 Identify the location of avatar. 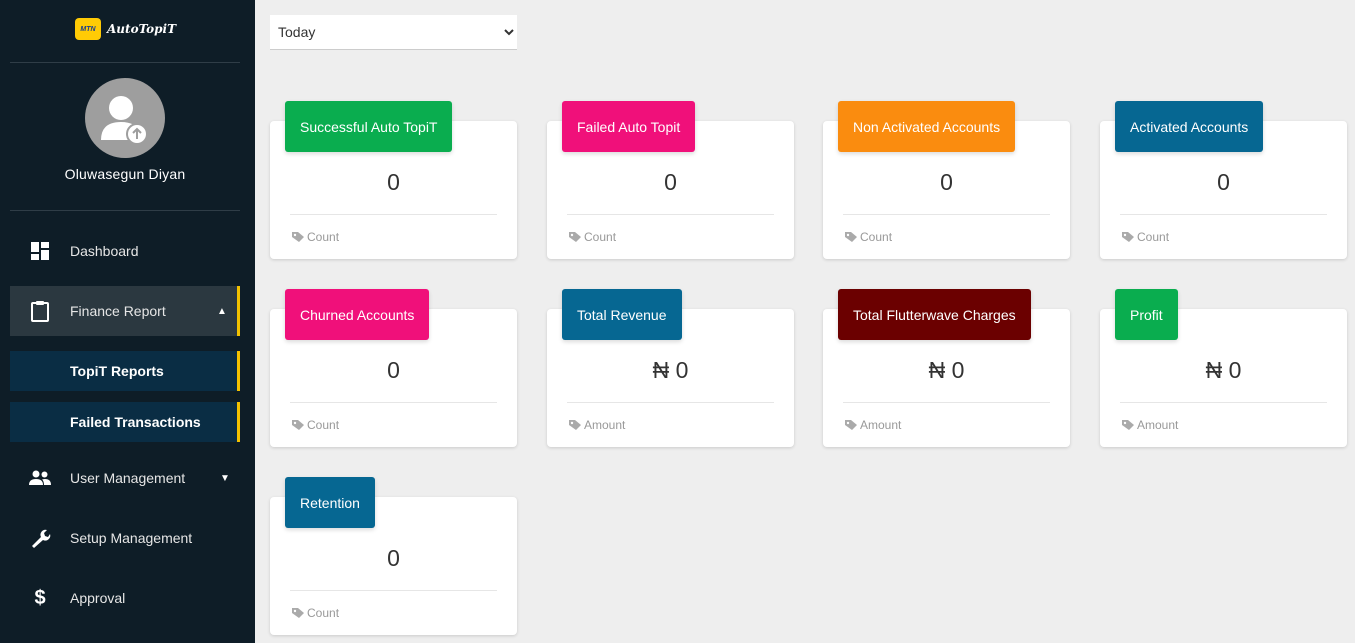
(125, 118).